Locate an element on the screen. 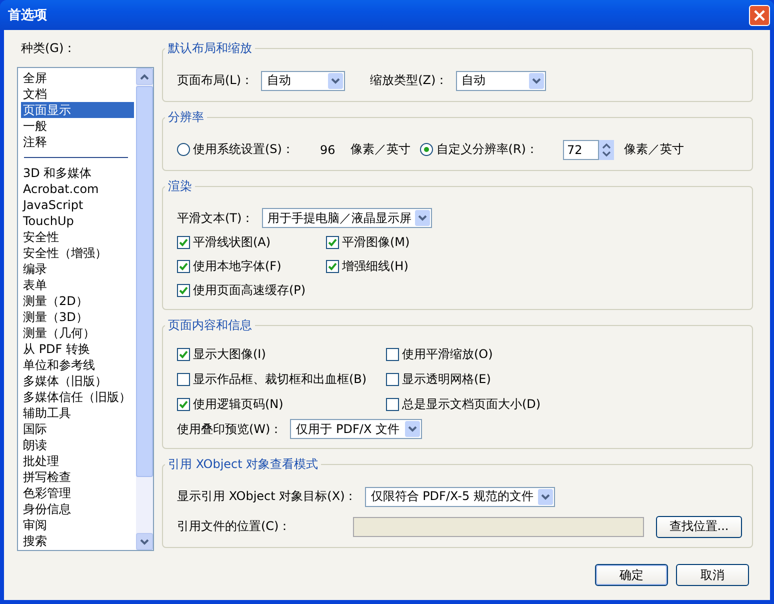 This screenshot has height=604, width=774. scrollbar is located at coordinates (144, 309).